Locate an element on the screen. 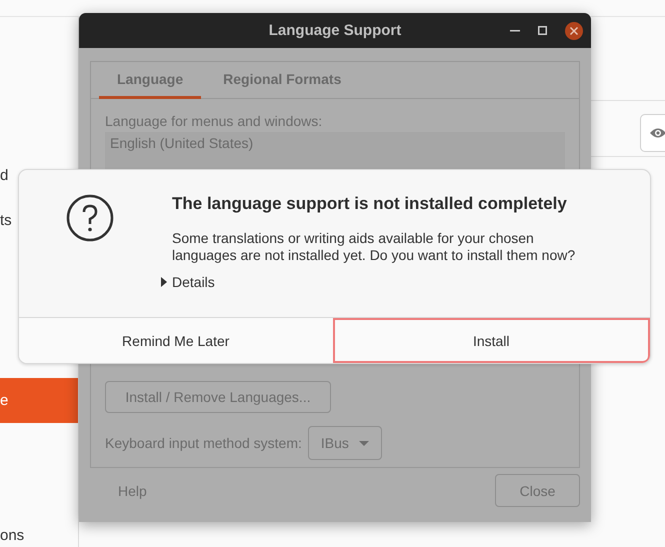 The width and height of the screenshot is (665, 547). dropdown-arrow-icon is located at coordinates (363, 443).